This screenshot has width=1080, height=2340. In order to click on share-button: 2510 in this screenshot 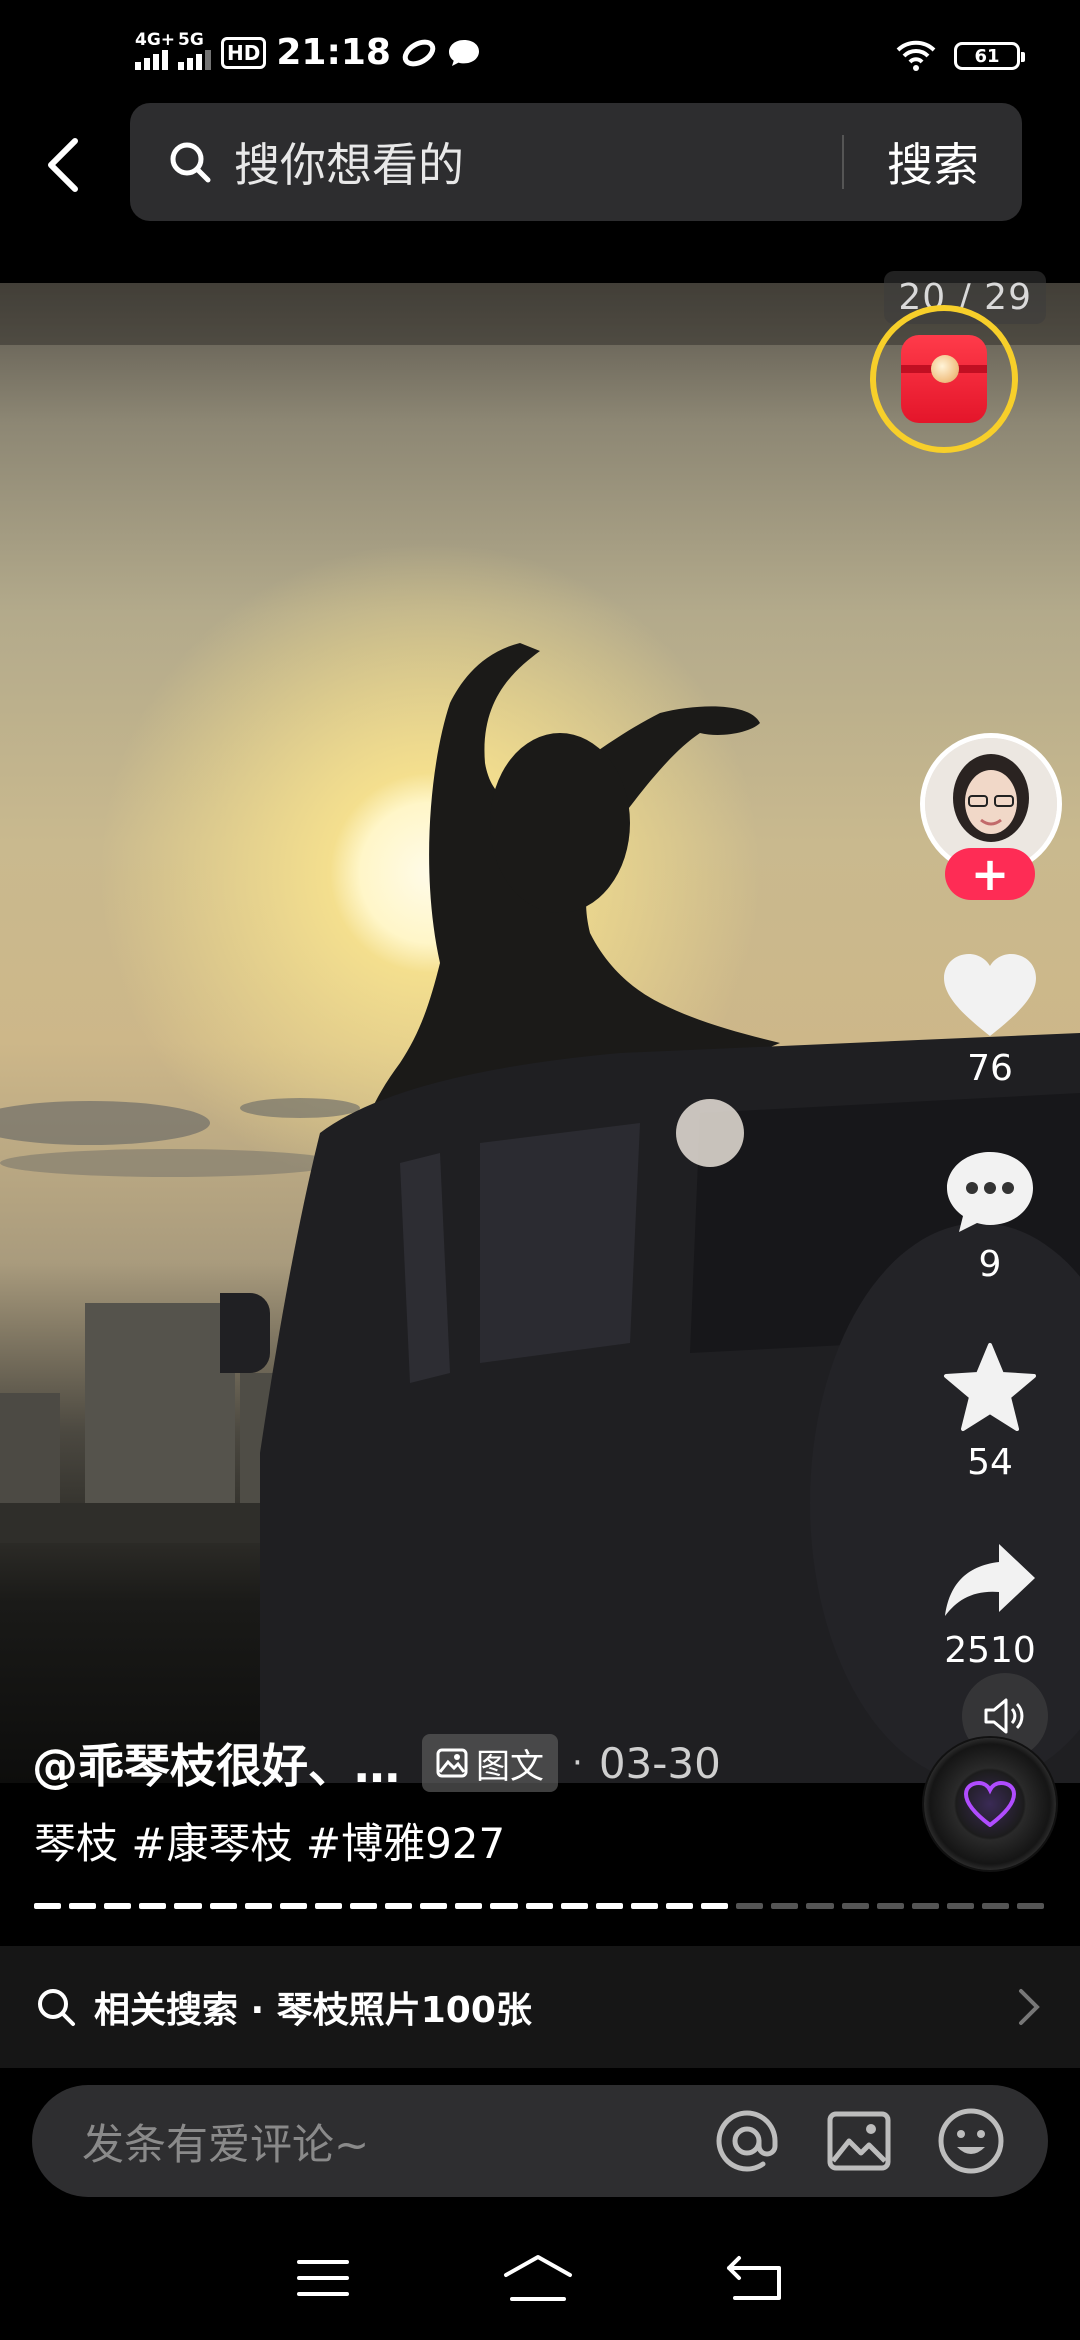, I will do `click(990, 1605)`.